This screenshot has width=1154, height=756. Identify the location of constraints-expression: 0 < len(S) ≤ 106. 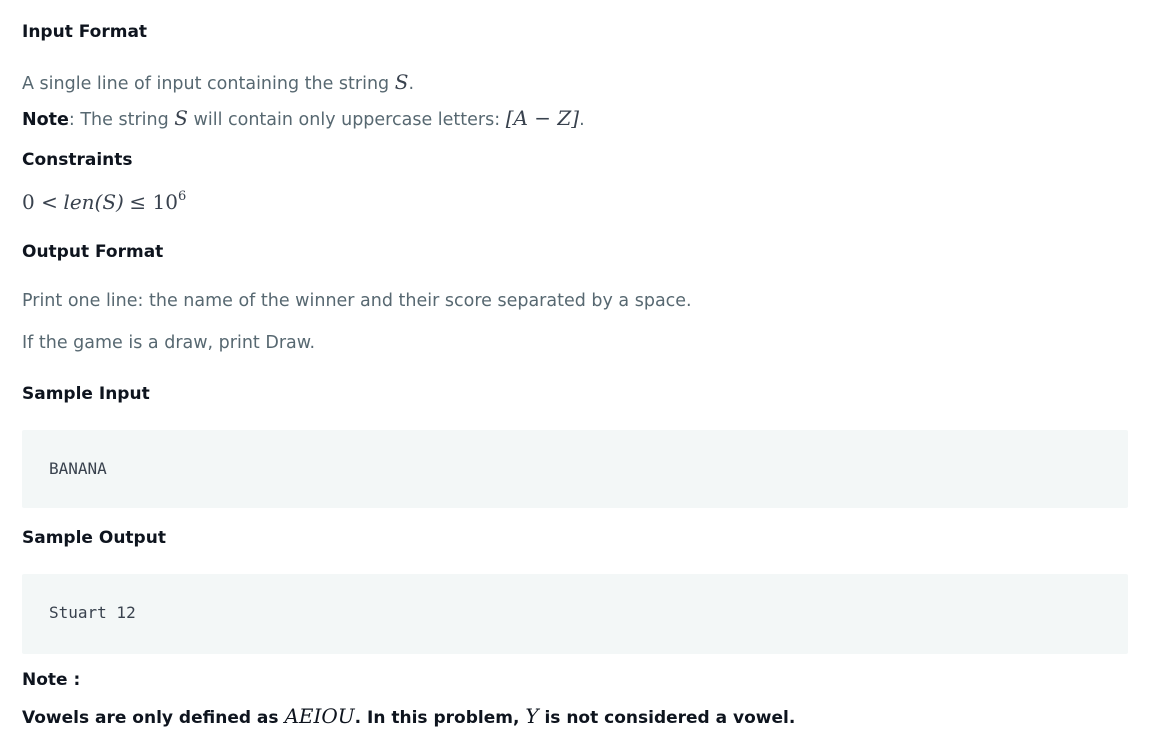
(104, 201).